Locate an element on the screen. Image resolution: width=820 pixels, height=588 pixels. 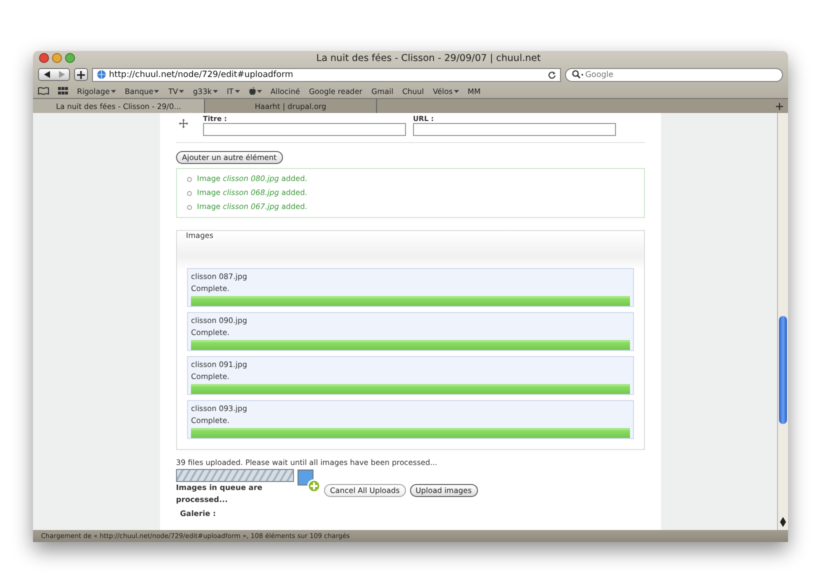
url-input is located at coordinates (514, 129).